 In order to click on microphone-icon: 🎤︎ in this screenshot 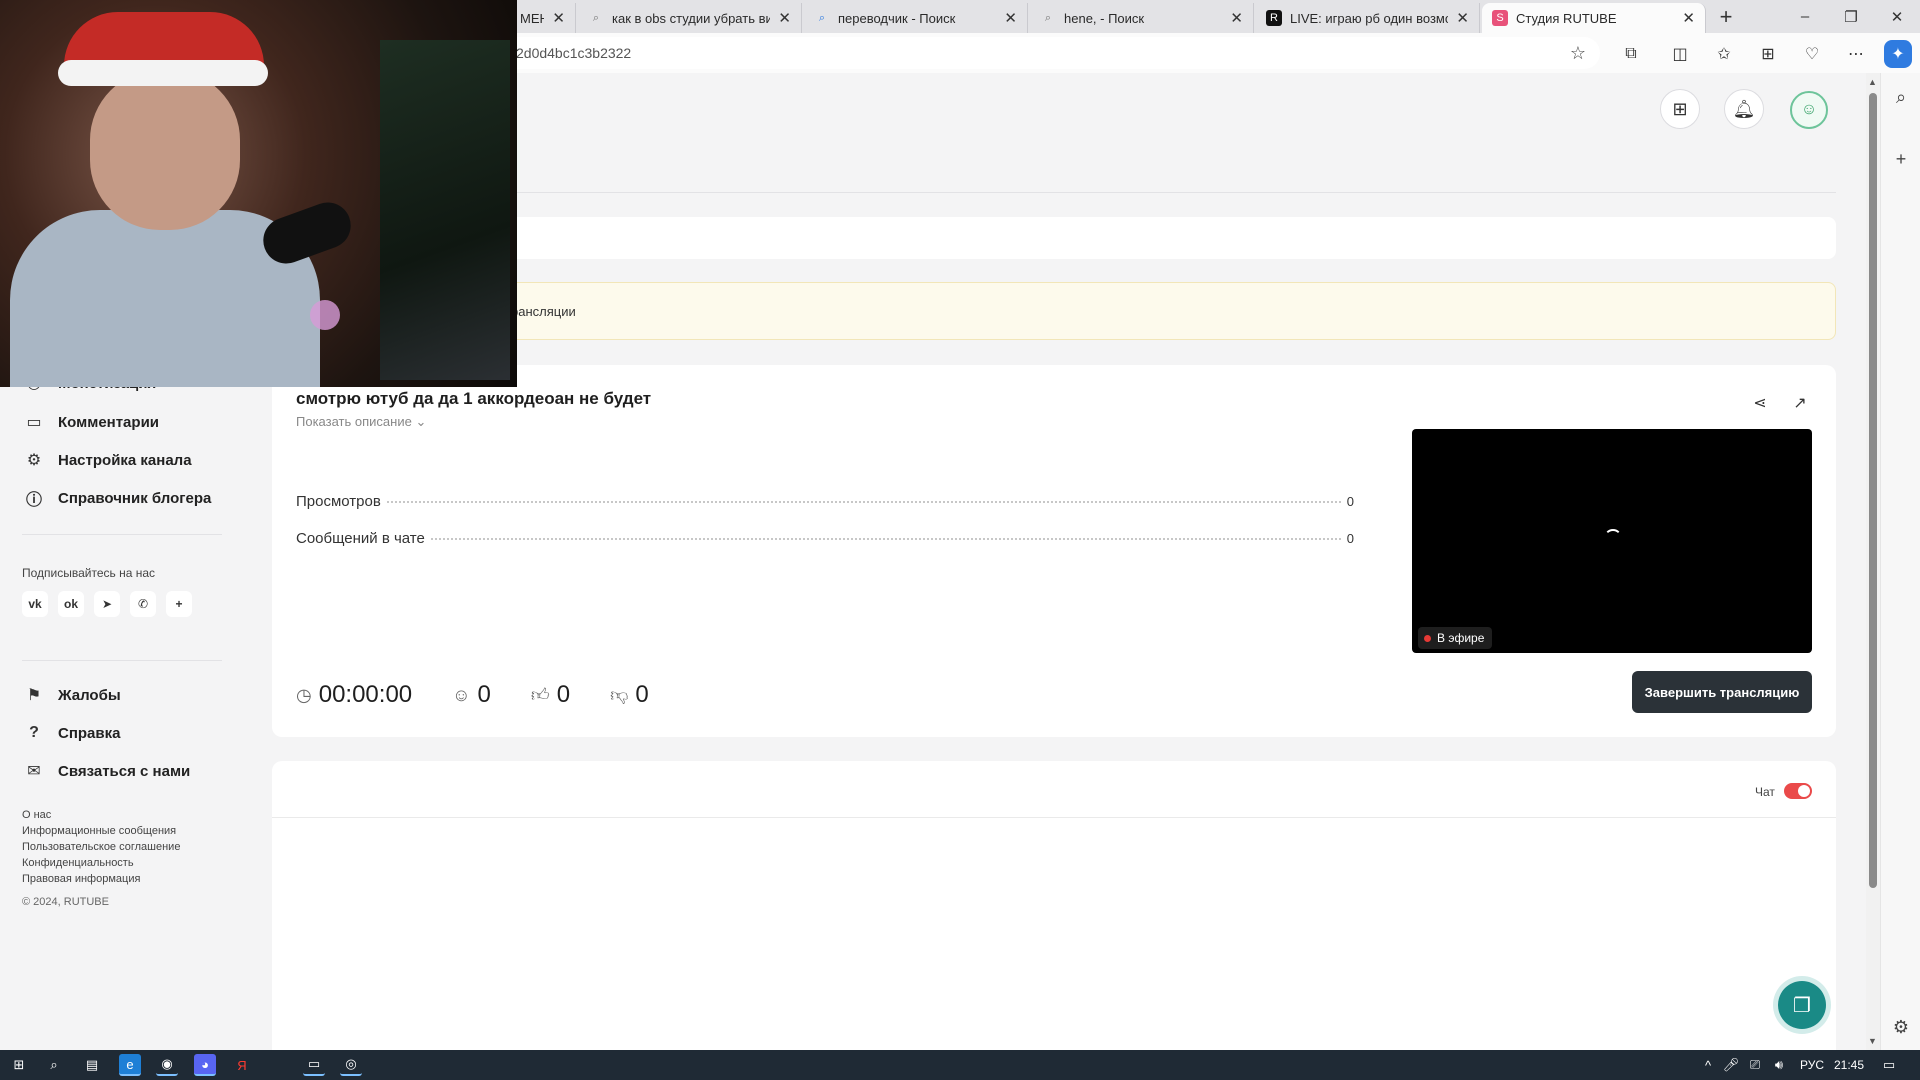, I will do `click(1731, 1065)`.